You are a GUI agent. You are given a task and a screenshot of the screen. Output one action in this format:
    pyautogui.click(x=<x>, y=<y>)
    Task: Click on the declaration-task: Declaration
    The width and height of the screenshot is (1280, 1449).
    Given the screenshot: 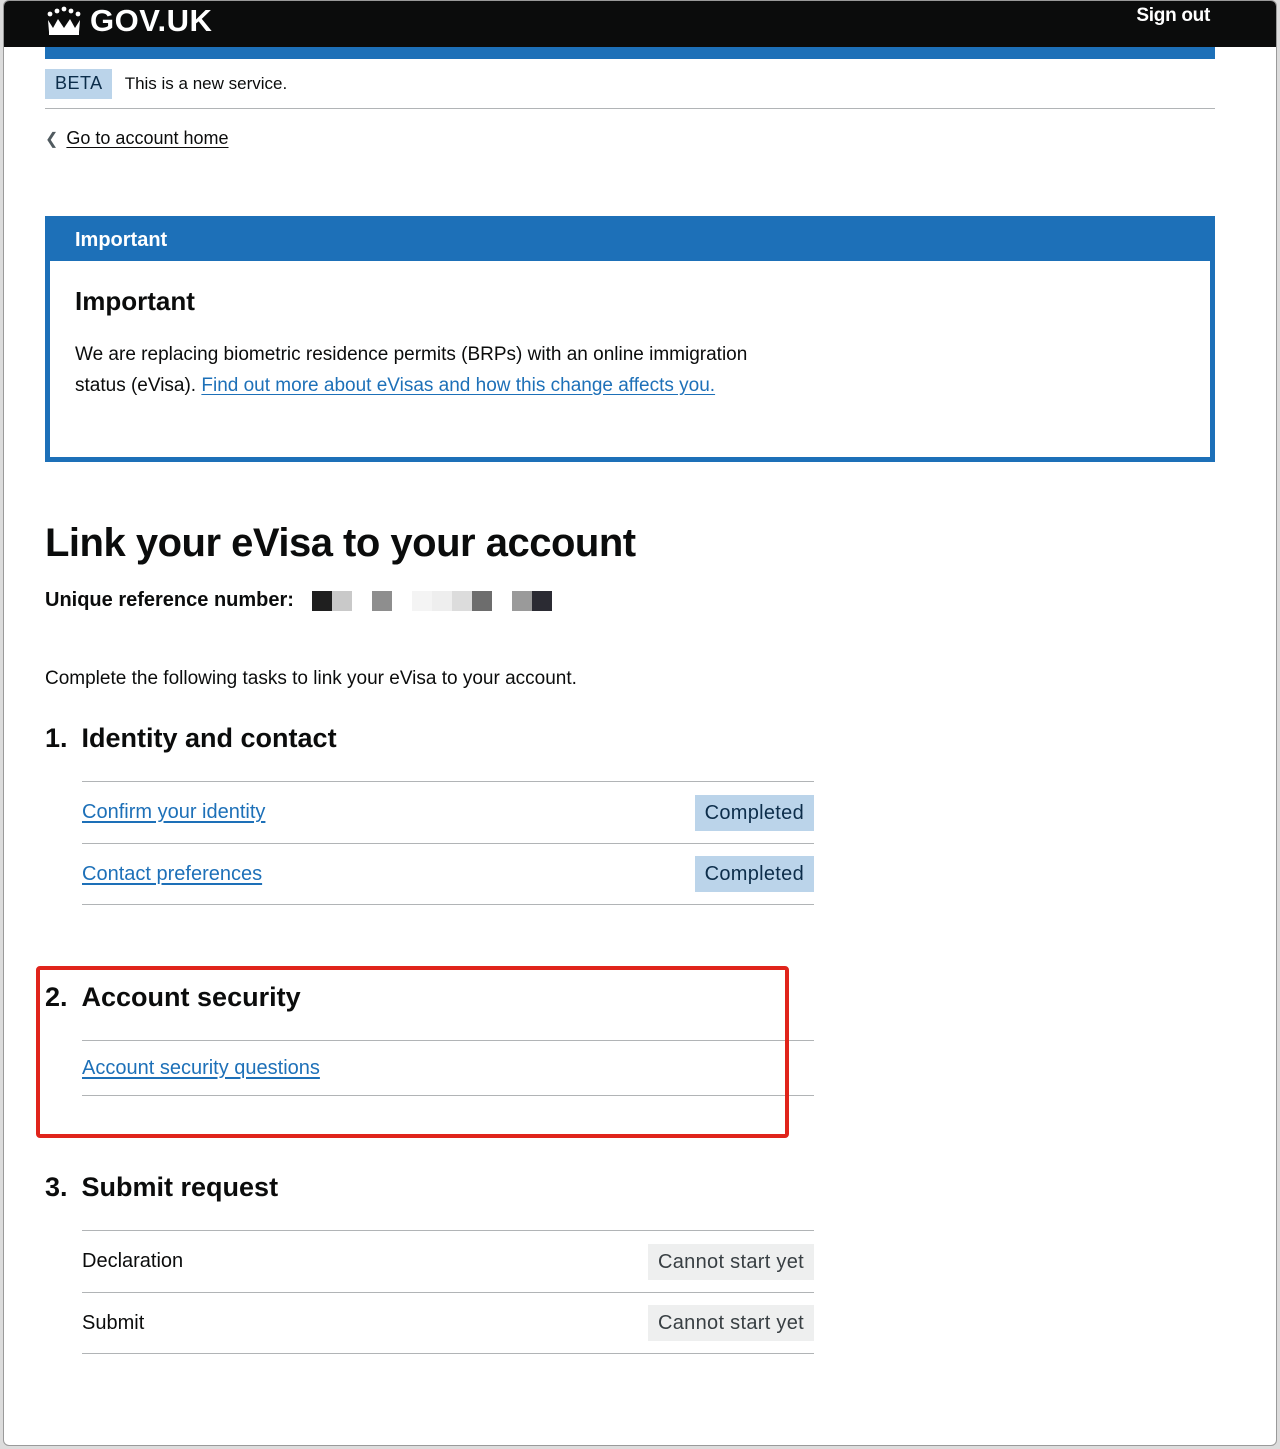 What is the action you would take?
    pyautogui.click(x=133, y=1261)
    